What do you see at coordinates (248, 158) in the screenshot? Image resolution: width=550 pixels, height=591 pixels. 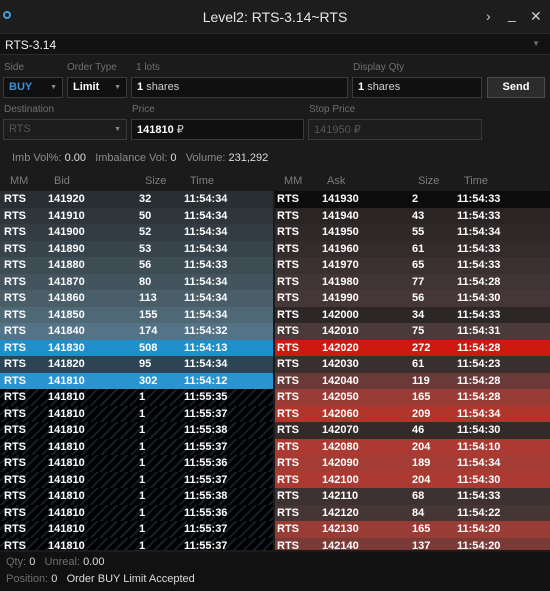 I see `volume-value: 231,292` at bounding box center [248, 158].